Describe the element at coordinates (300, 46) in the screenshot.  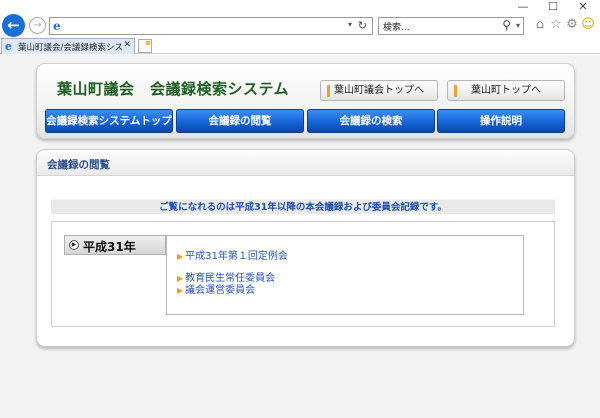
I see `tab-strip: e 葉山町議会/会議録検索シス... ✕` at that location.